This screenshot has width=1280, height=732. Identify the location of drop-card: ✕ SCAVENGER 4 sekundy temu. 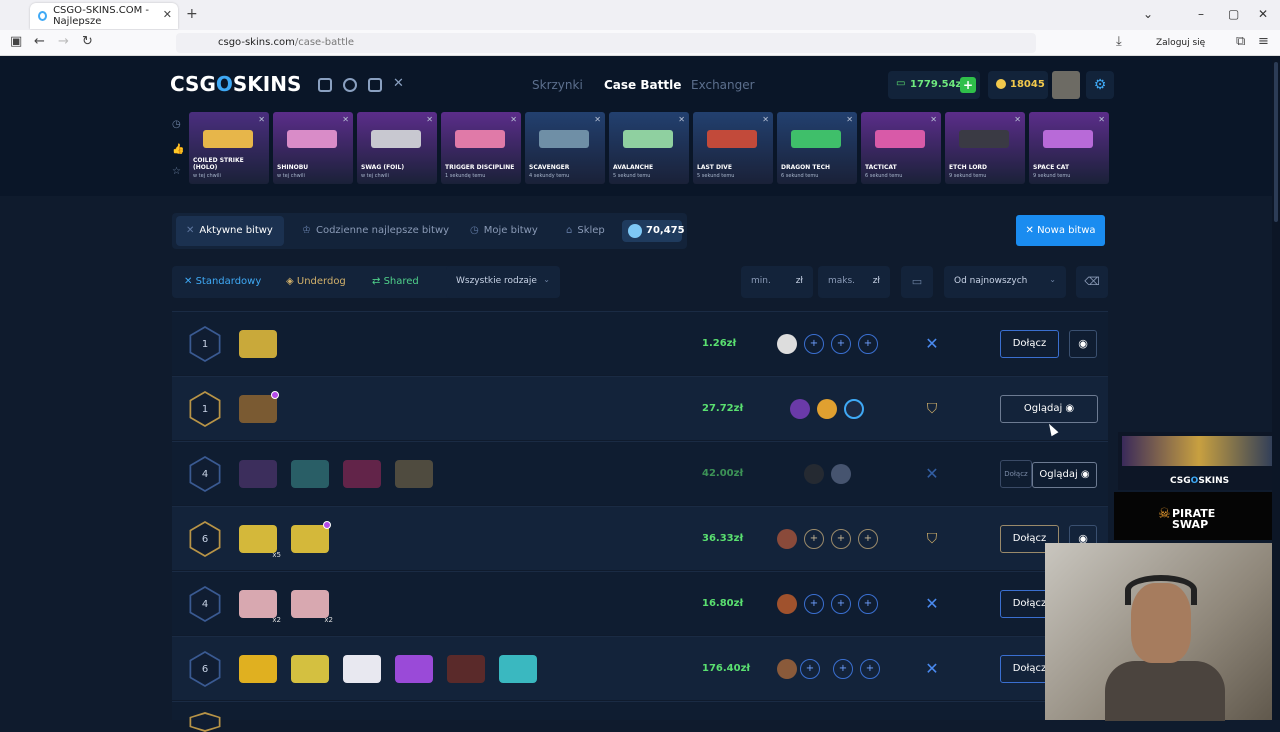
(565, 148).